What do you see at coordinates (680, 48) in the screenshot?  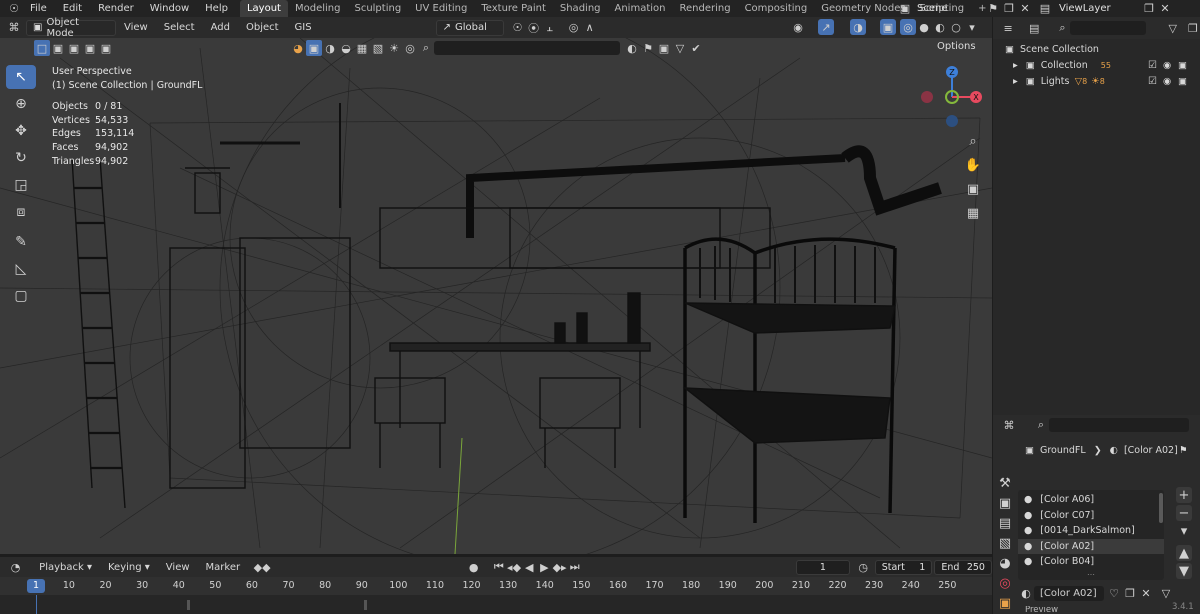 I see `filter-funnel-icon: ▽` at bounding box center [680, 48].